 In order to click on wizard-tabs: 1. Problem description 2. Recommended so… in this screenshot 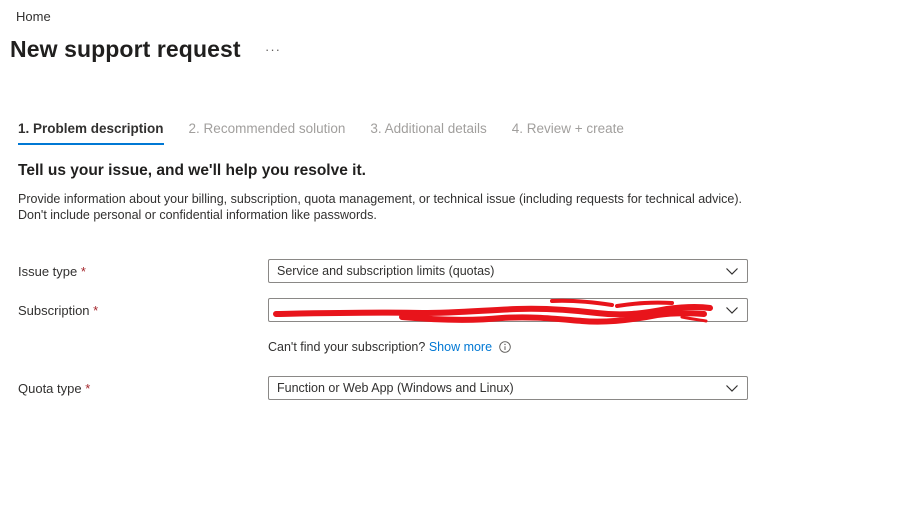, I will do `click(333, 133)`.